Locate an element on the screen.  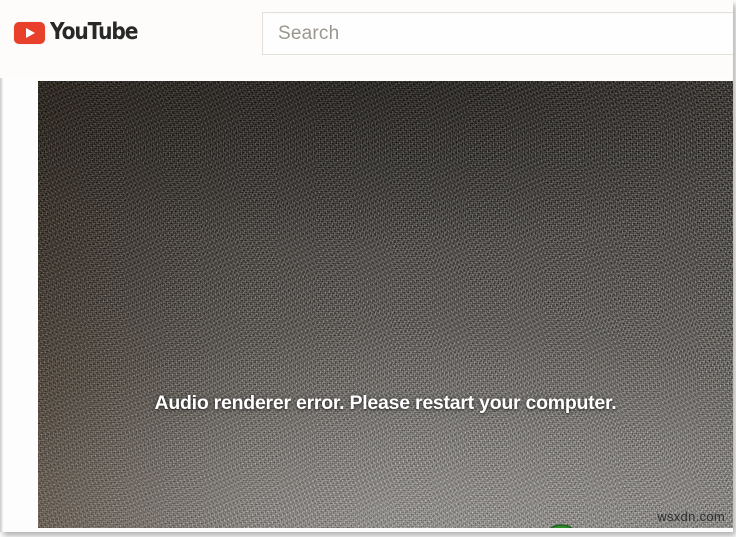
youtube-wordmark: YouTube is located at coordinates (94, 32).